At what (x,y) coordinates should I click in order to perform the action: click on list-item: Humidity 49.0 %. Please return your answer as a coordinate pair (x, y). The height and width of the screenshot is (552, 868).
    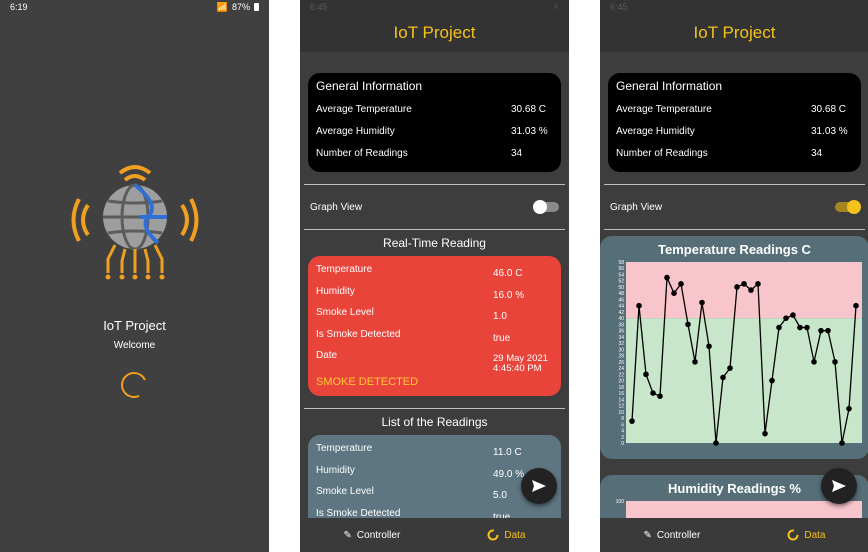
    Looking at the image, I should click on (420, 472).